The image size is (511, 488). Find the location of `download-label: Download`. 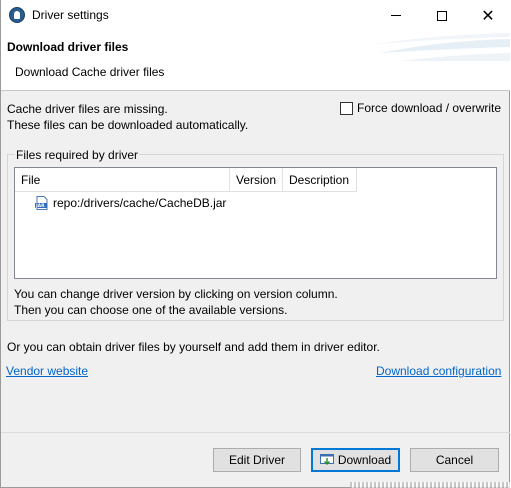

download-label: Download is located at coordinates (364, 460).